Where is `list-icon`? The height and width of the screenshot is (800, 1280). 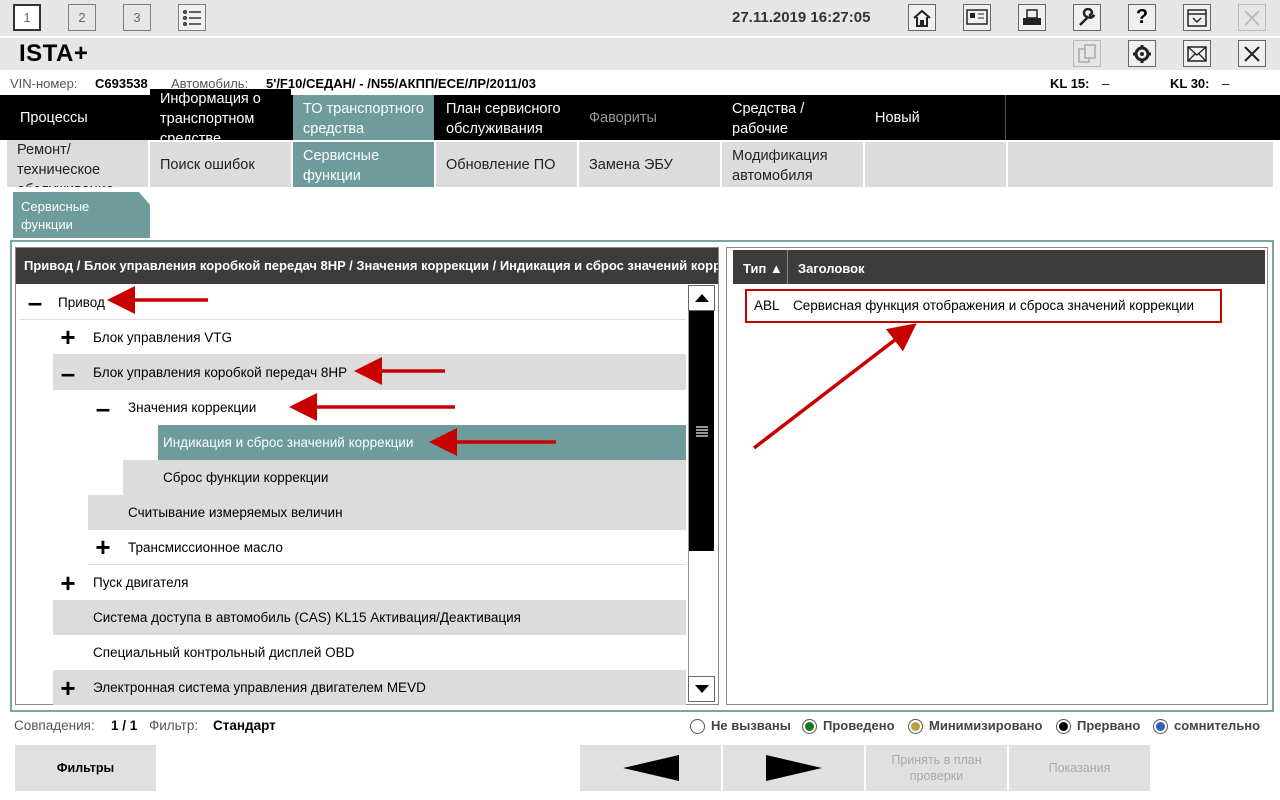
list-icon is located at coordinates (191, 17).